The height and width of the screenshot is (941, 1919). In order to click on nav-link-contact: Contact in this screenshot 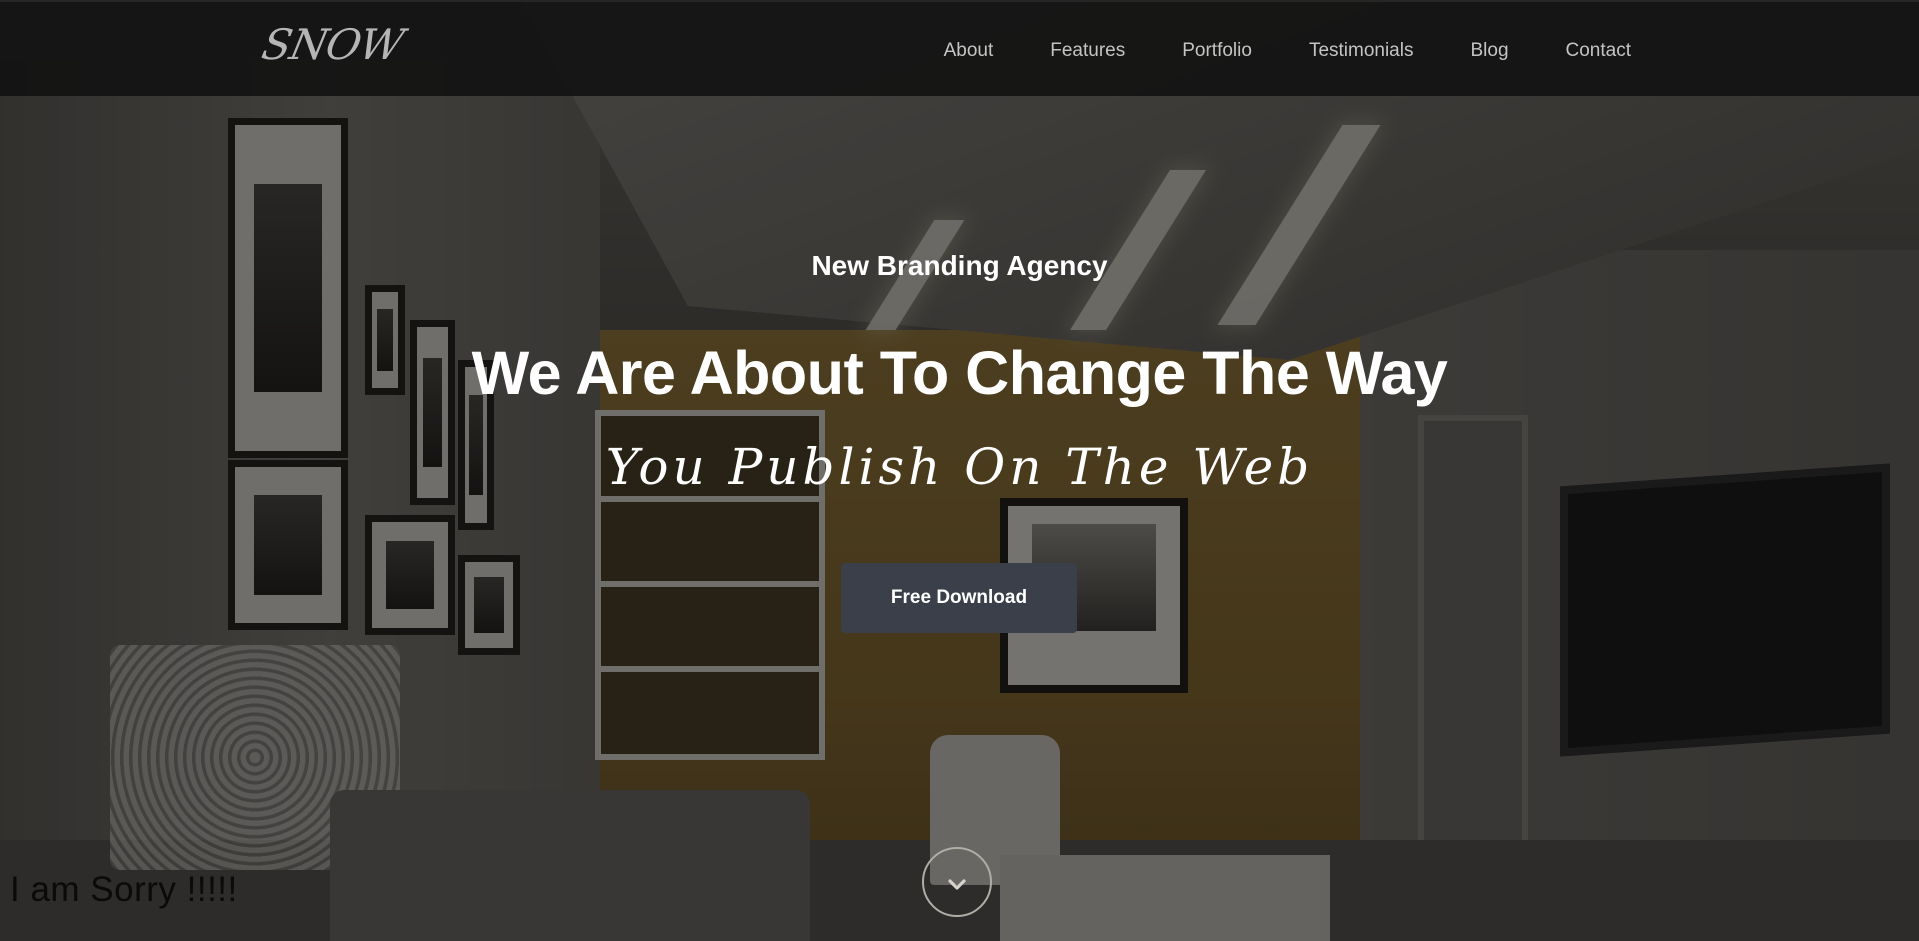, I will do `click(1598, 51)`.